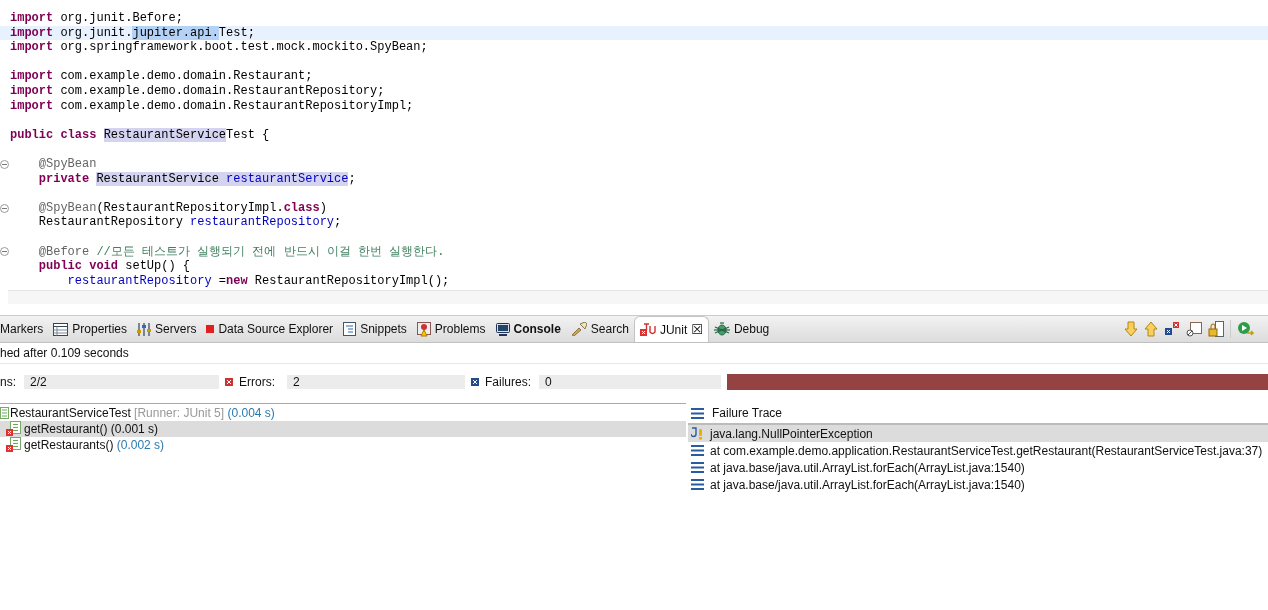 The image size is (1268, 610). What do you see at coordinates (196, 179) in the screenshot?
I see `code-line: private RestaurantService restaurantService;` at bounding box center [196, 179].